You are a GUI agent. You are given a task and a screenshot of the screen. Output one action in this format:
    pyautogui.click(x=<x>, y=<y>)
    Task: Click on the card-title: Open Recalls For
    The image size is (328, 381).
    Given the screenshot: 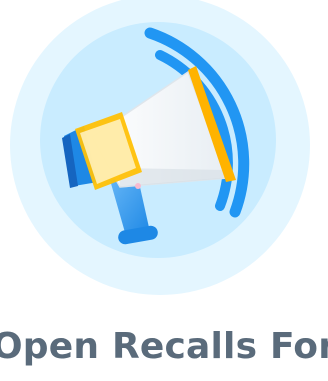 What is the action you would take?
    pyautogui.click(x=164, y=346)
    